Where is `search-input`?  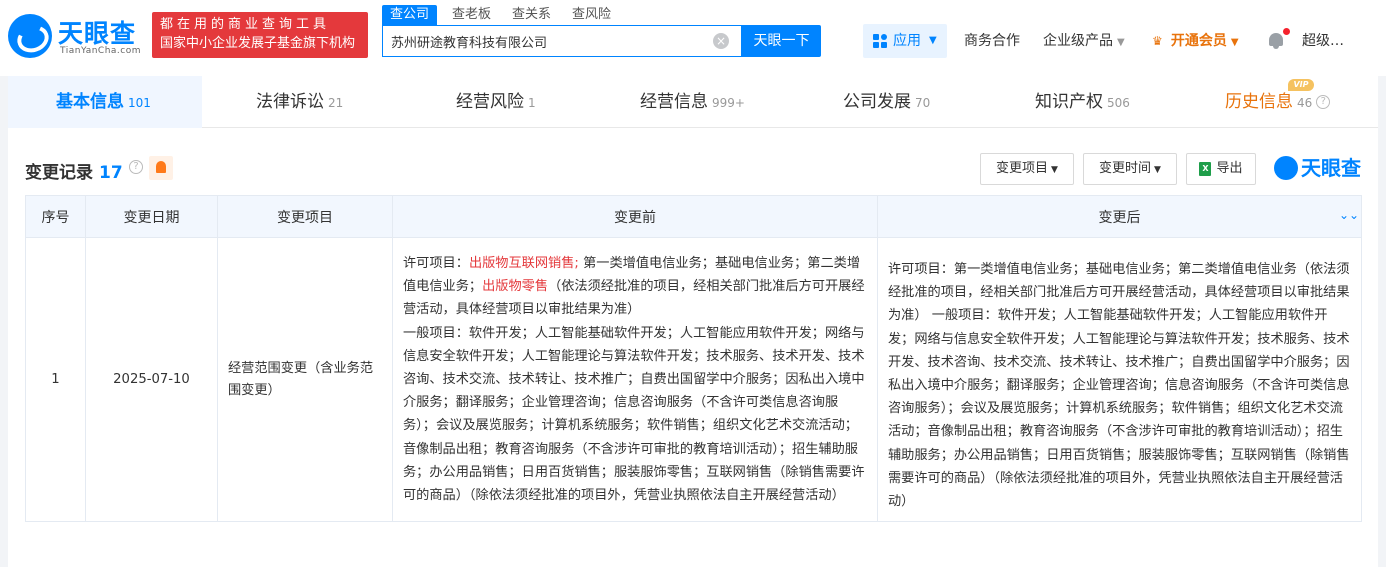
search-input is located at coordinates (546, 41).